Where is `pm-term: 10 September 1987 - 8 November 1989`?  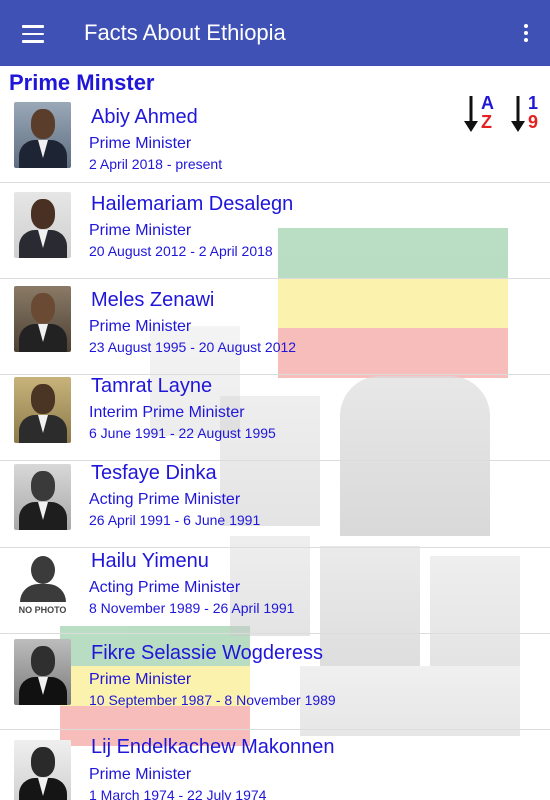 pm-term: 10 September 1987 - 8 November 1989 is located at coordinates (212, 700).